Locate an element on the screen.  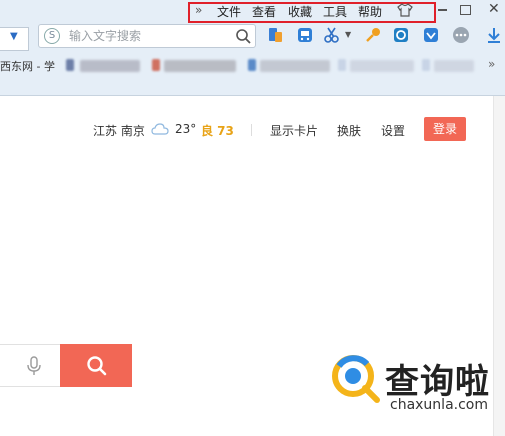
shirt-icon is located at coordinates (405, 11).